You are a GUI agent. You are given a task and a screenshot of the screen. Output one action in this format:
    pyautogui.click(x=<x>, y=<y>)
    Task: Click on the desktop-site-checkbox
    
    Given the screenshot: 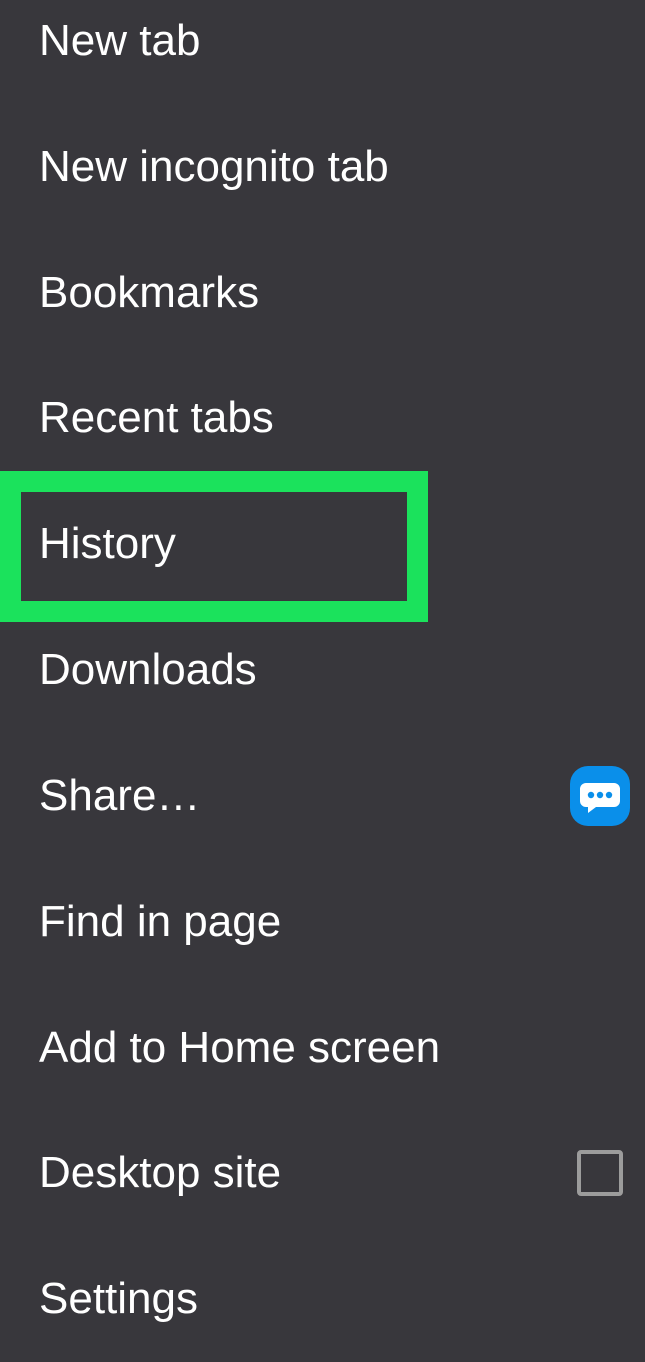 What is the action you would take?
    pyautogui.click(x=600, y=1173)
    